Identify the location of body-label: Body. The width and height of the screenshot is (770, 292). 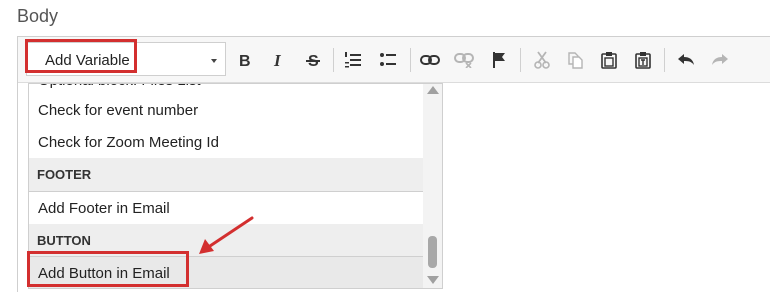
(38, 16).